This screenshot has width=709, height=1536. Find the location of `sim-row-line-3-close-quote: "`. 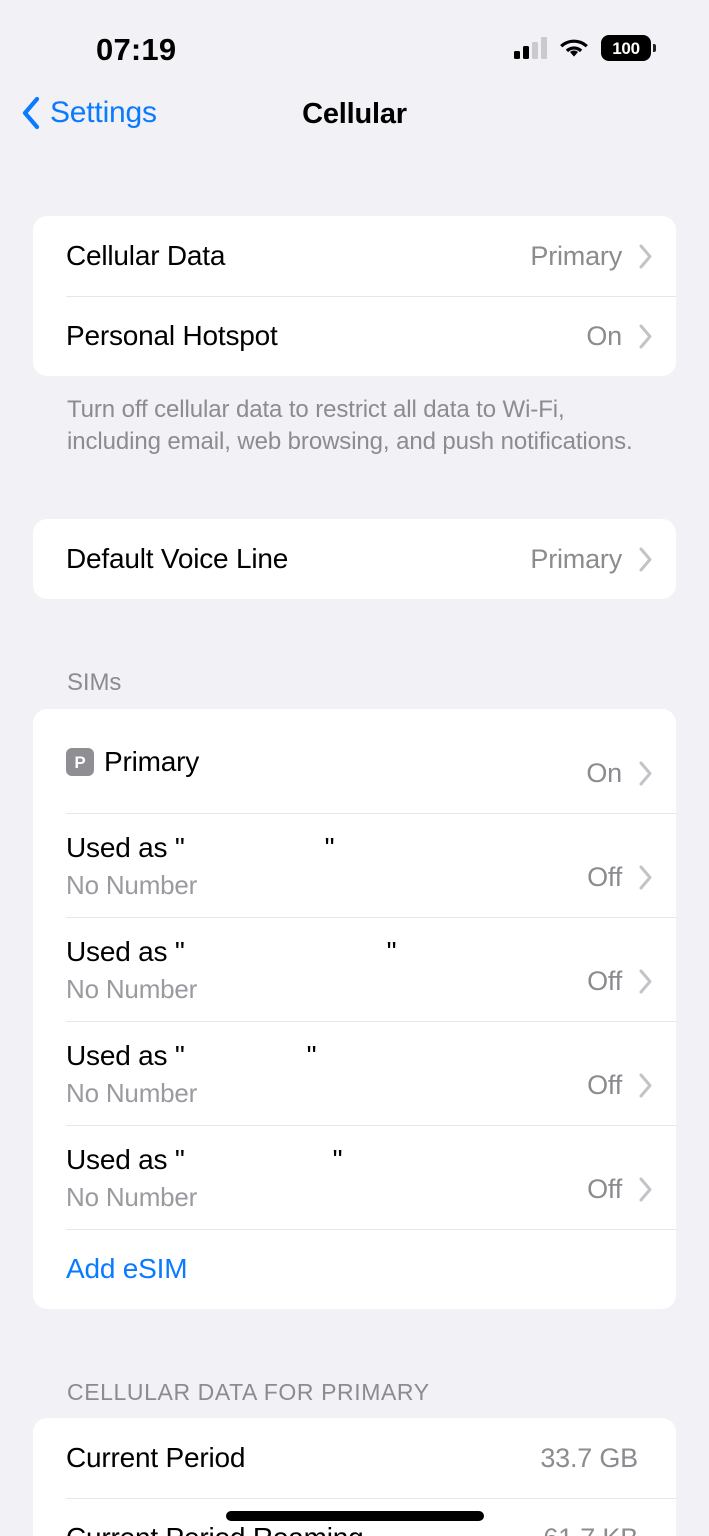

sim-row-line-3-close-quote: " is located at coordinates (311, 1055).